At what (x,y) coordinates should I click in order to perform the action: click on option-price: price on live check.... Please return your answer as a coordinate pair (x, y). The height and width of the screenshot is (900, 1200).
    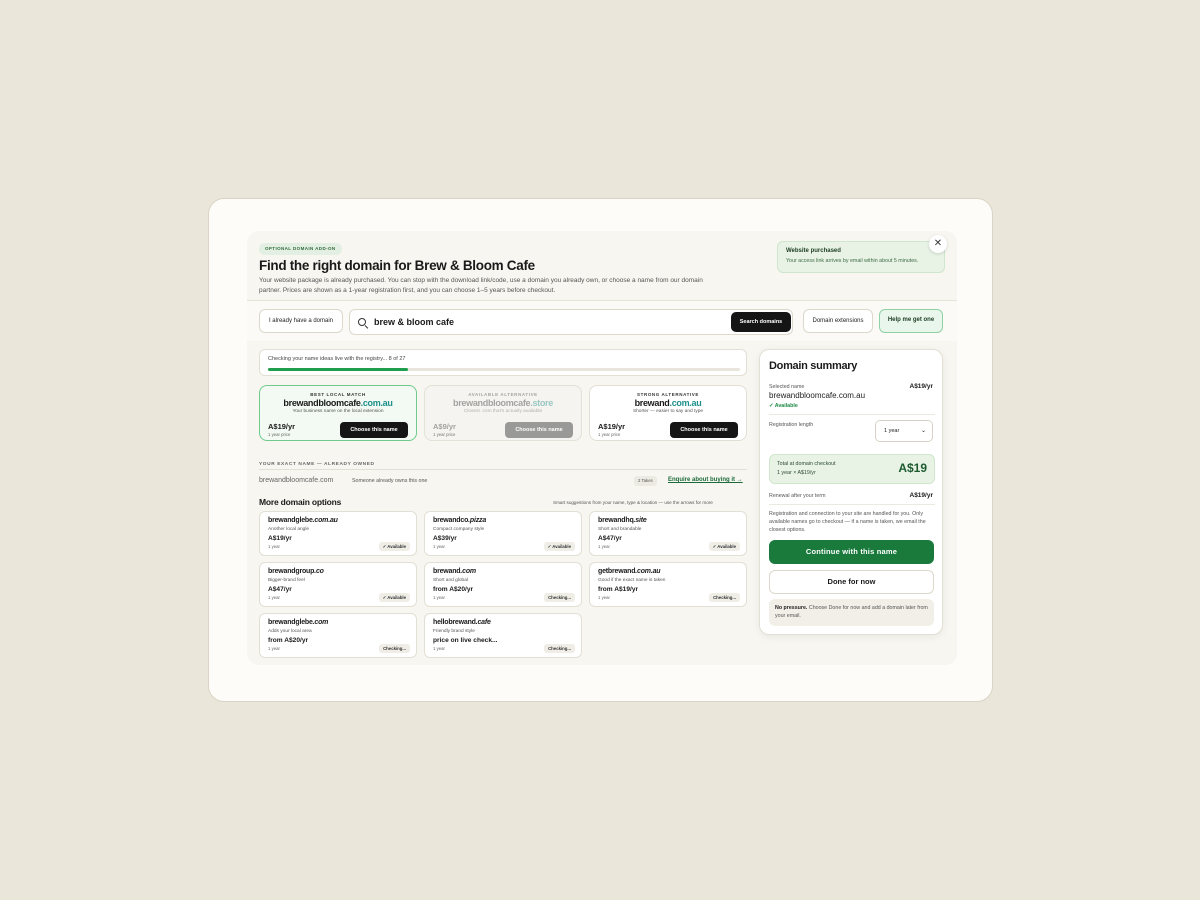
    Looking at the image, I should click on (465, 640).